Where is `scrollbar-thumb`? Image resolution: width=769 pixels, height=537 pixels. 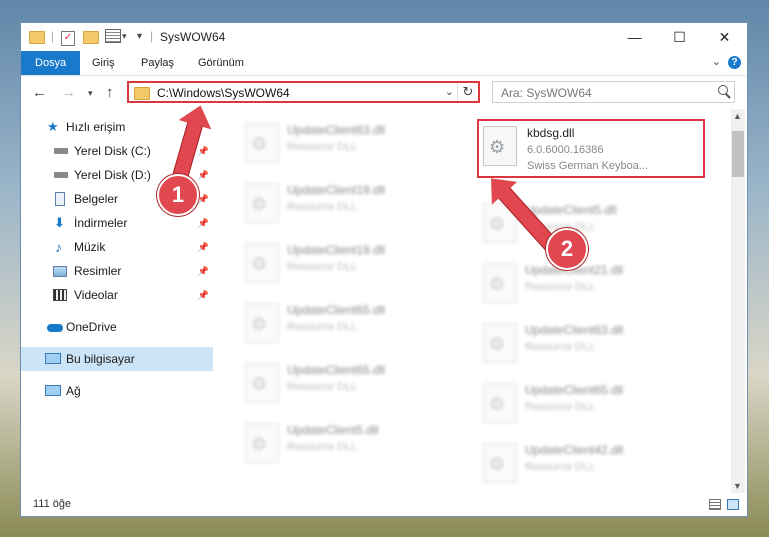 scrollbar-thumb is located at coordinates (738, 154).